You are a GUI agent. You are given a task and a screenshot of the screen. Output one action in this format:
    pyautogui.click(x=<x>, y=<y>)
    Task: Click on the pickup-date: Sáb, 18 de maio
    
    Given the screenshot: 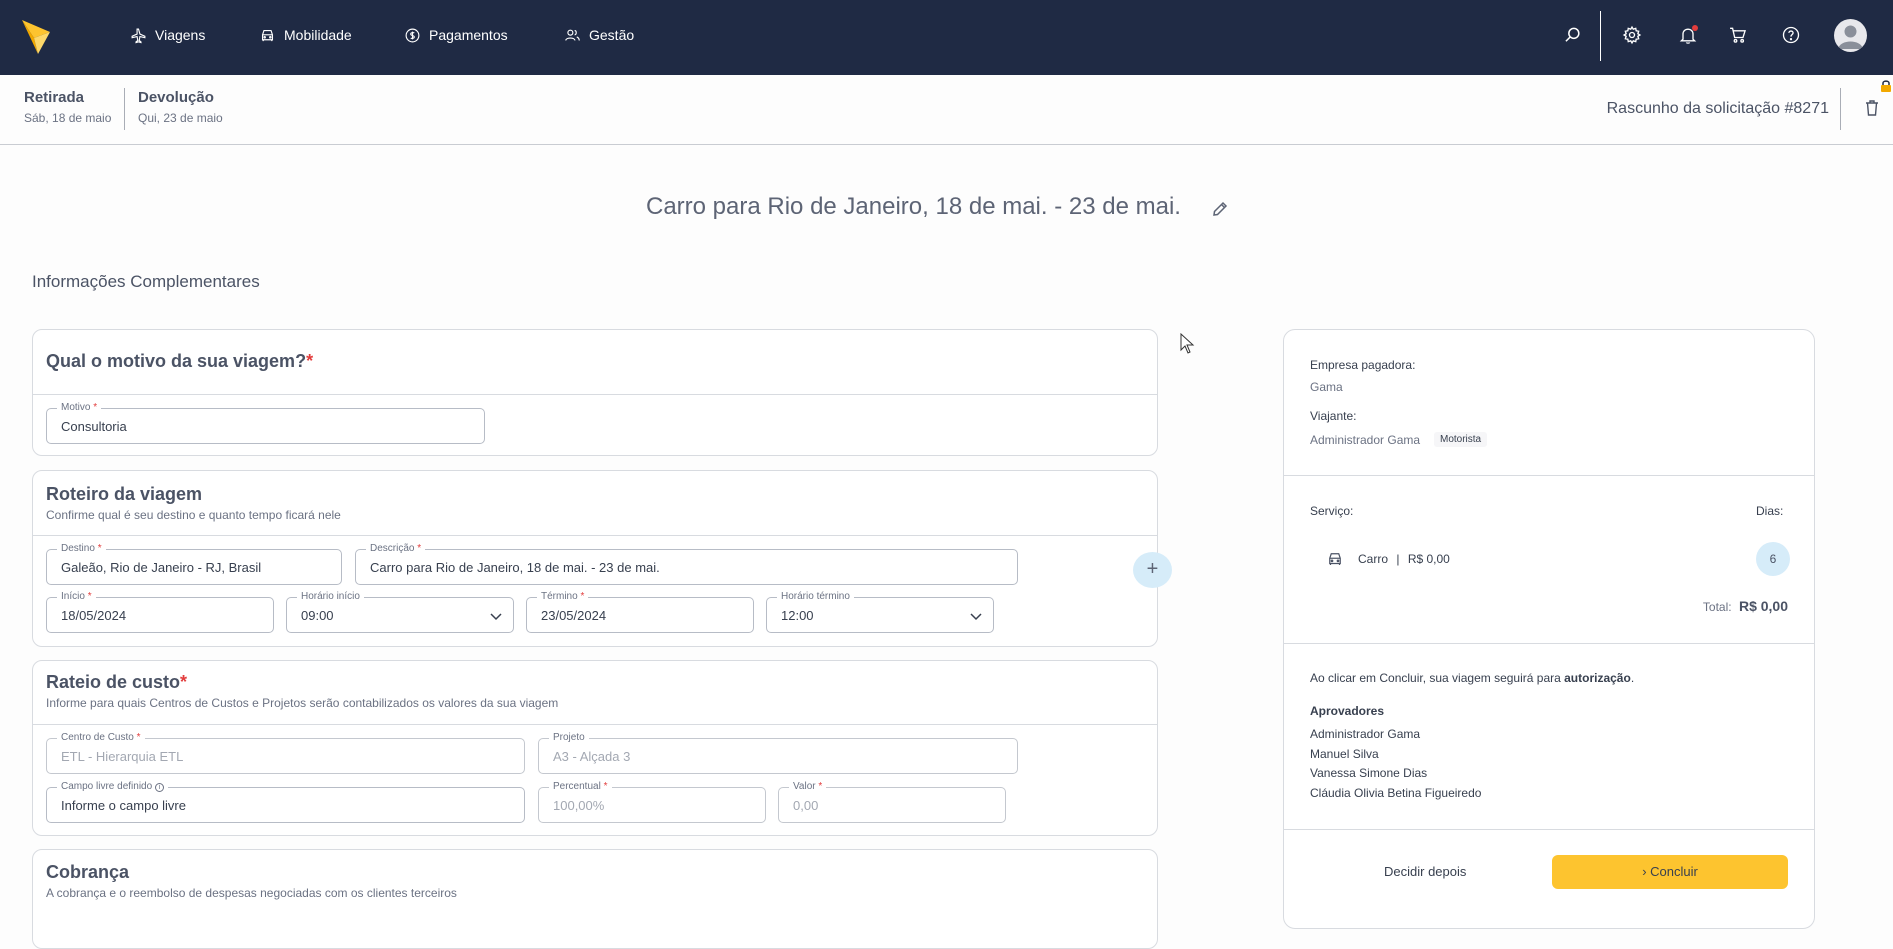 What is the action you would take?
    pyautogui.click(x=68, y=118)
    